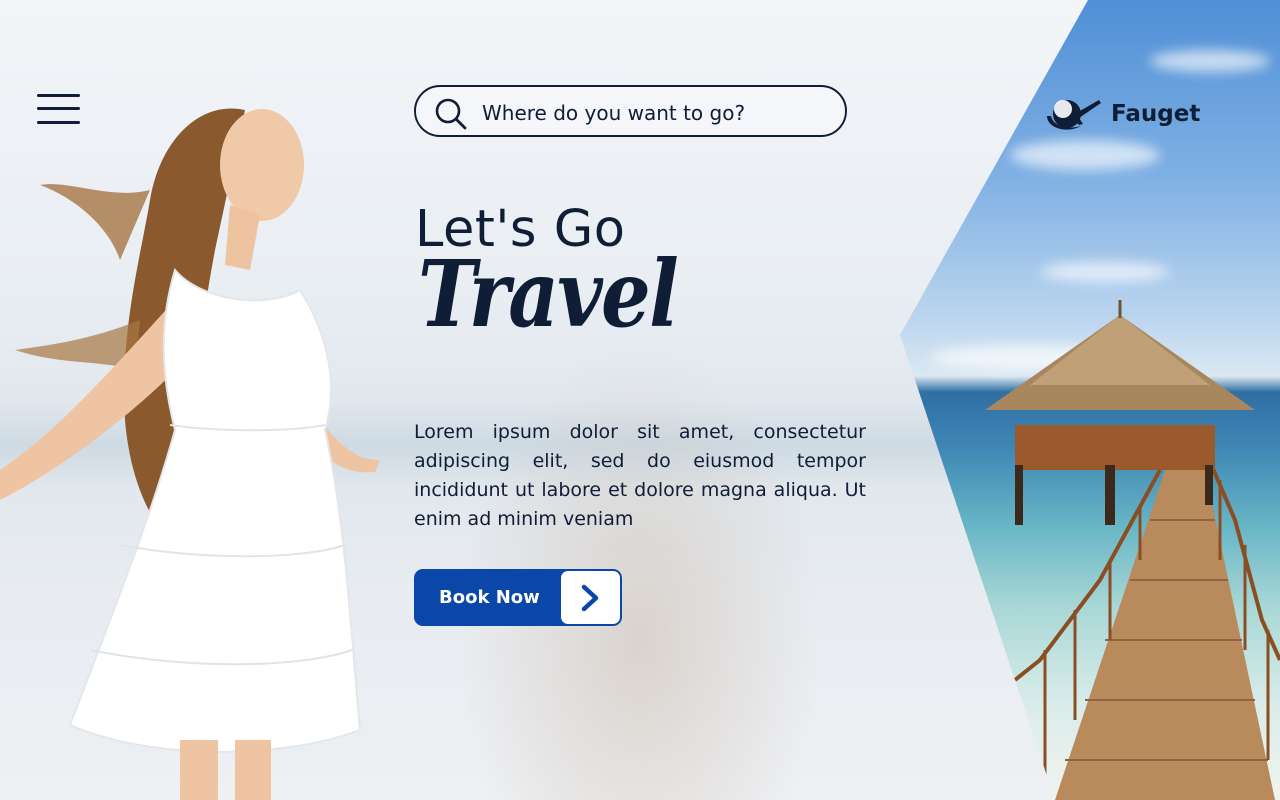 This screenshot has width=1280, height=800. I want to click on plane-globe-logo-icon, so click(1074, 115).